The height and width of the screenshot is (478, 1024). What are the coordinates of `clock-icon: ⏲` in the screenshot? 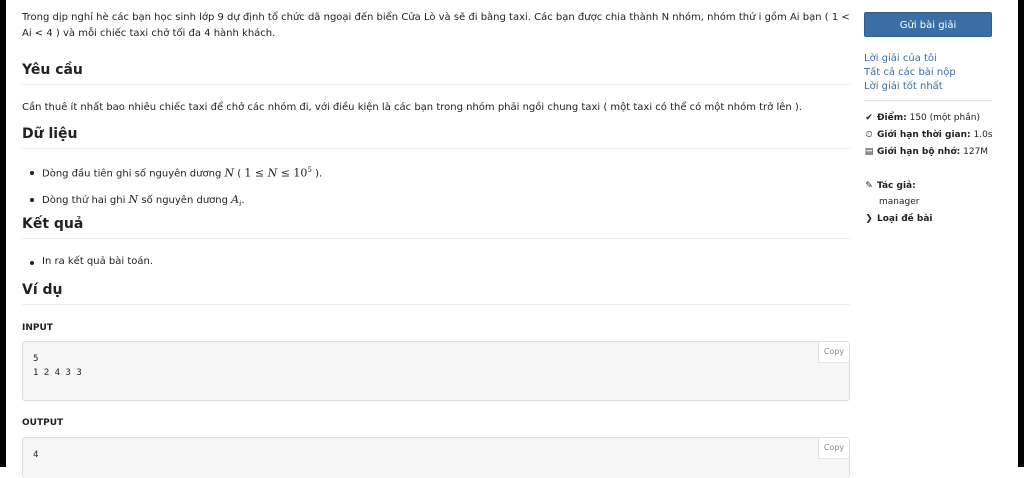 It's located at (869, 135).